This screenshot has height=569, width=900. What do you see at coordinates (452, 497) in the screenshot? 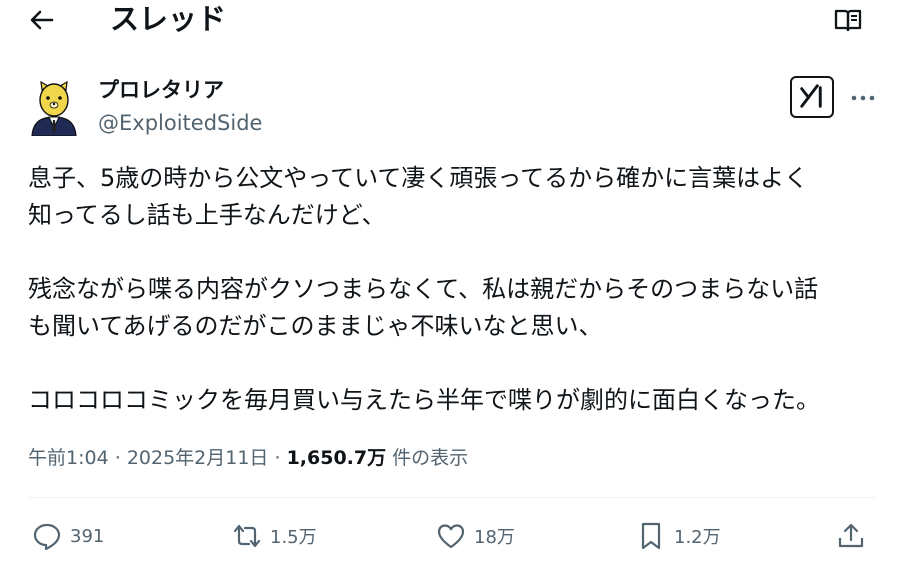
I see `divider` at bounding box center [452, 497].